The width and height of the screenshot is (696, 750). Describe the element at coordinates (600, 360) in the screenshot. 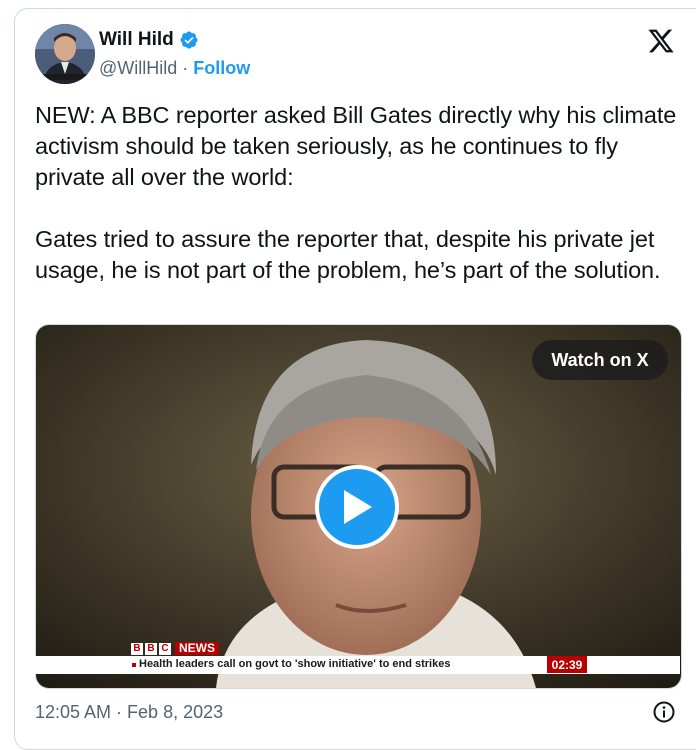

I see `watch-on-x-button: Watch on X` at that location.